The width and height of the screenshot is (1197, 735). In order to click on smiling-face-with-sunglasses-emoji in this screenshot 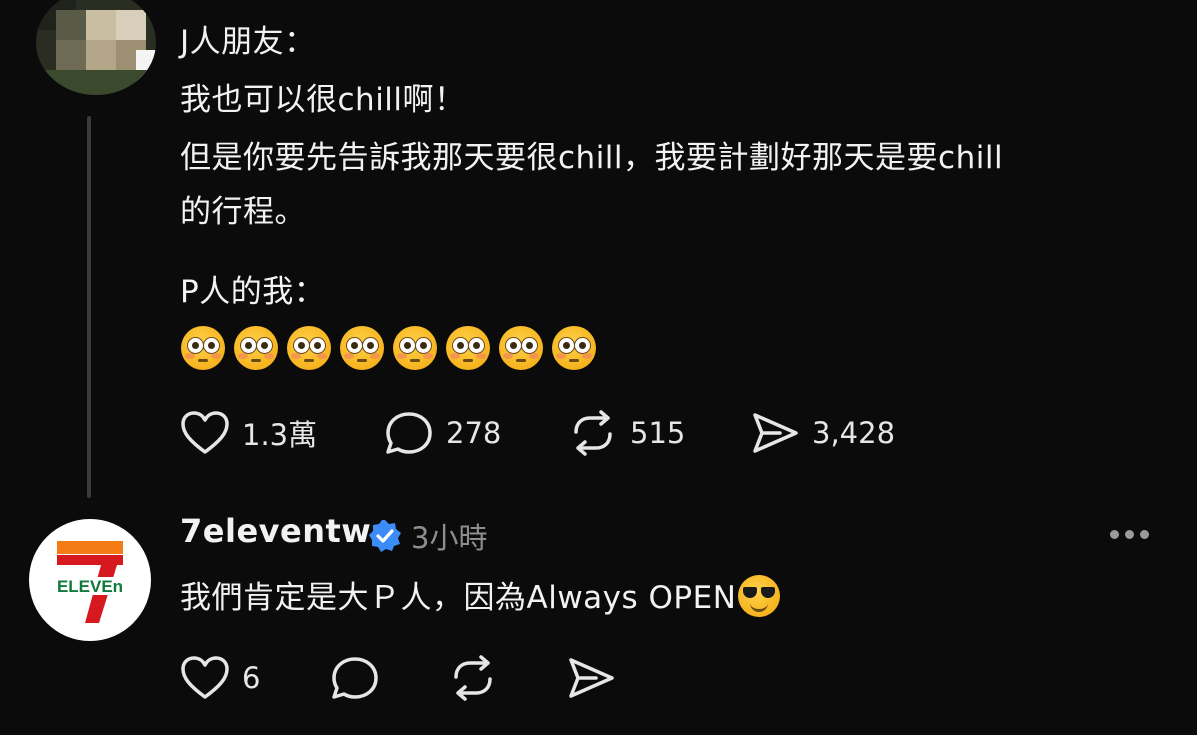, I will do `click(759, 595)`.